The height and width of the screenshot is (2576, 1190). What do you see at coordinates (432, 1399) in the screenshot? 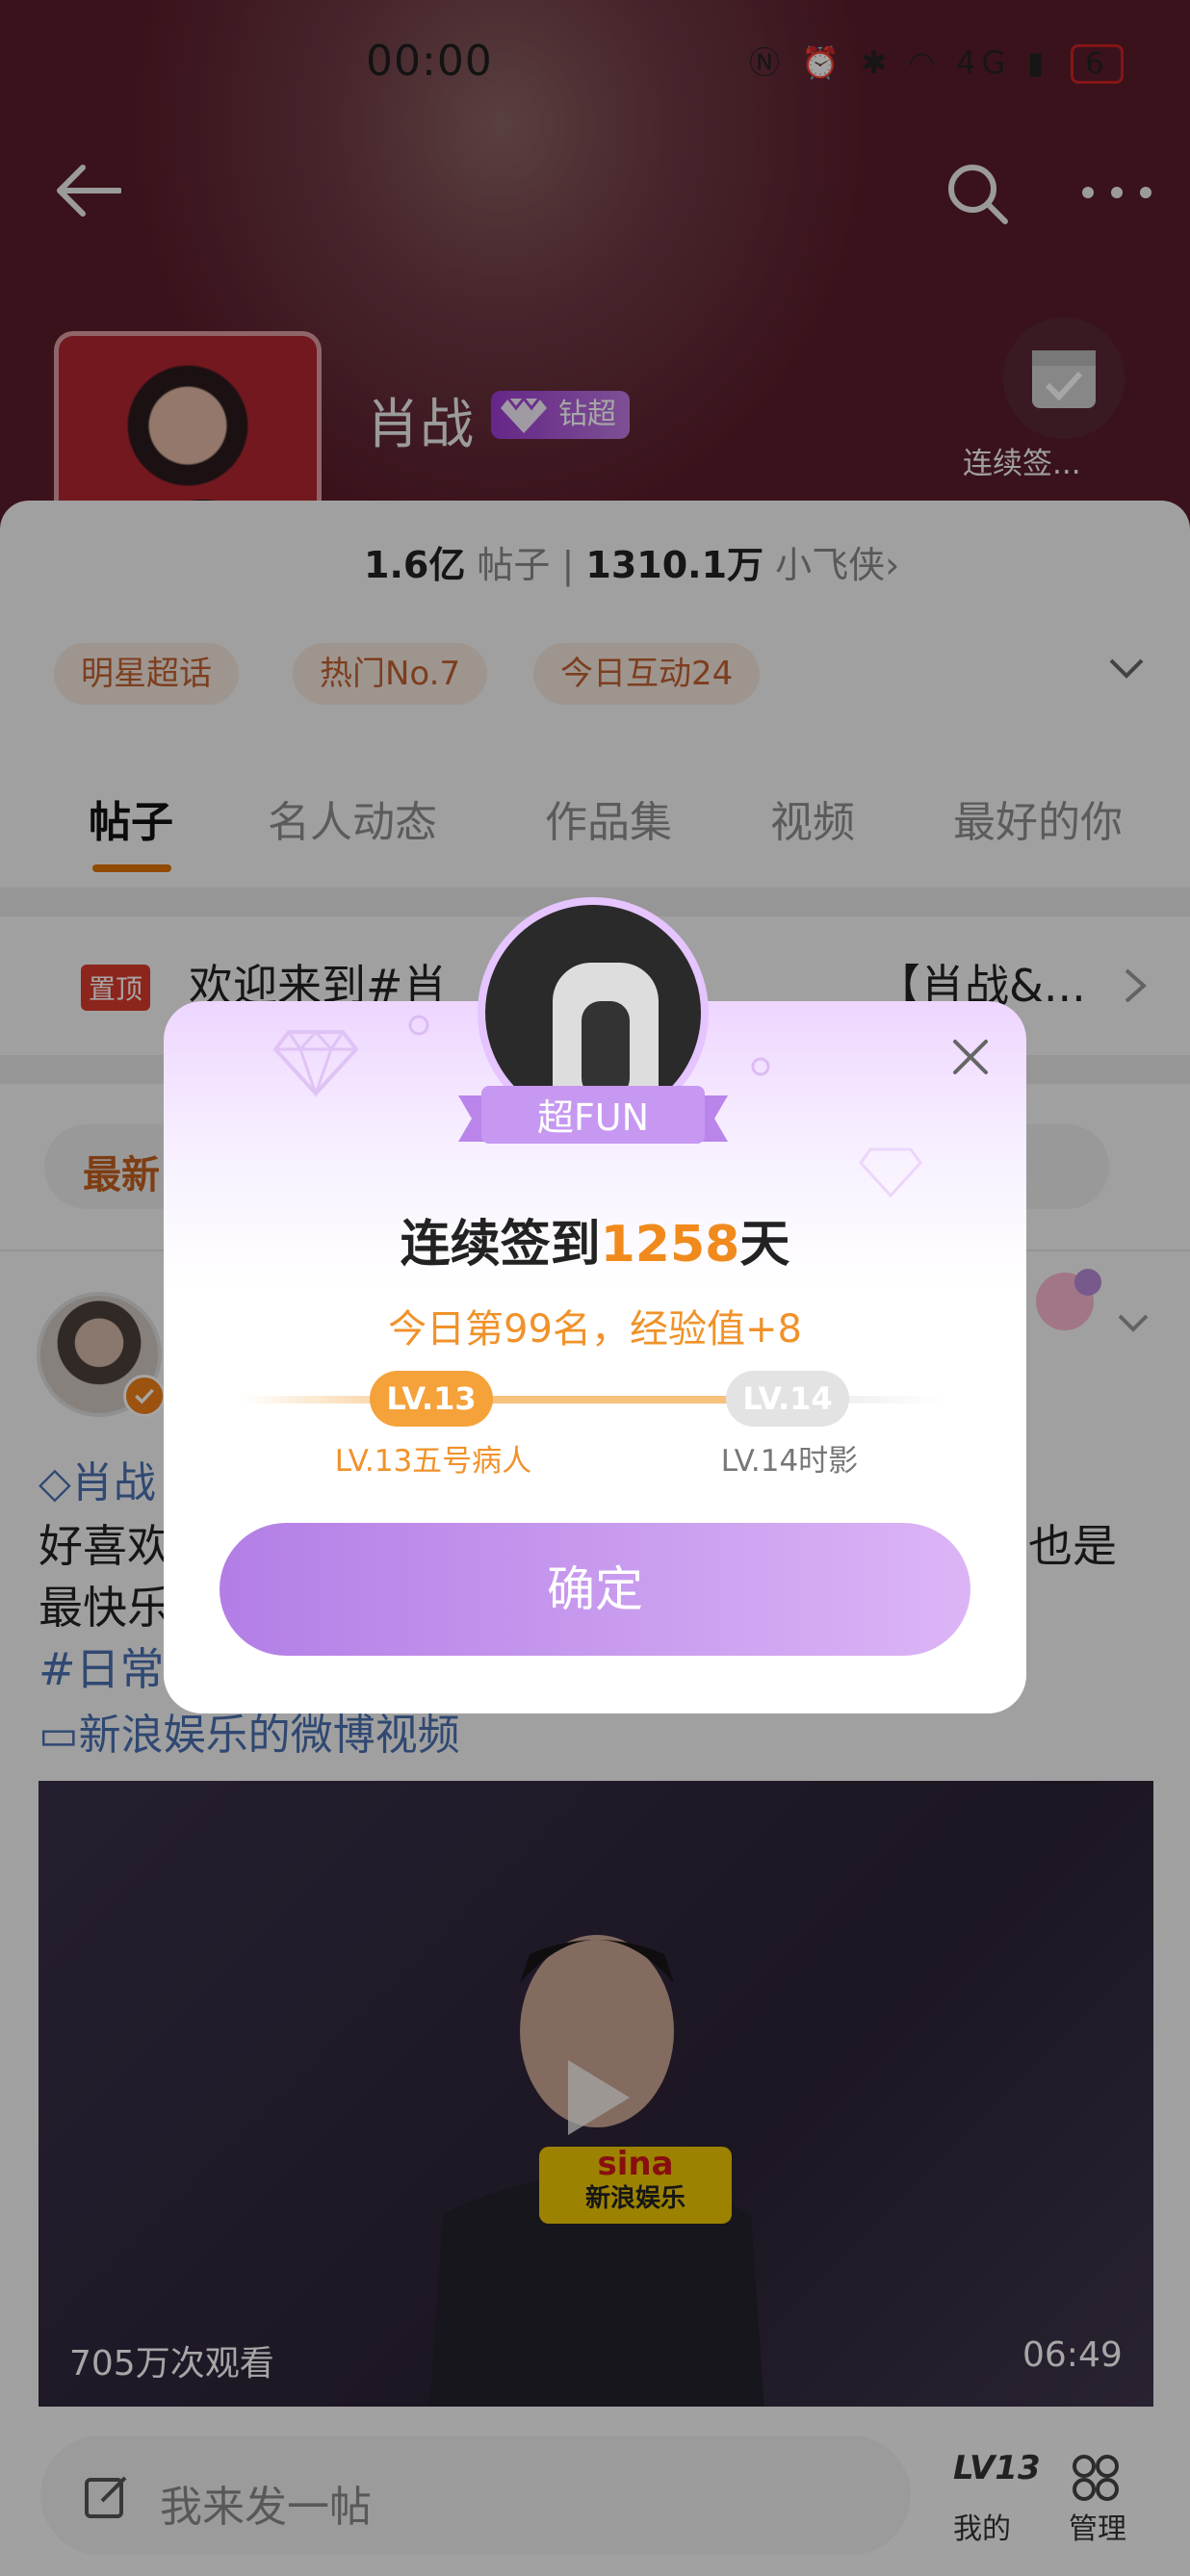
I see `current-level-badge: LV.13` at bounding box center [432, 1399].